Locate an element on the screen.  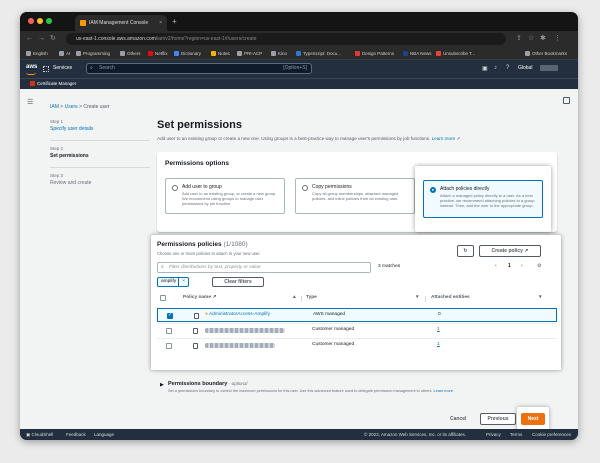
bookmark-kino: Kino is located at coordinates (279, 53).